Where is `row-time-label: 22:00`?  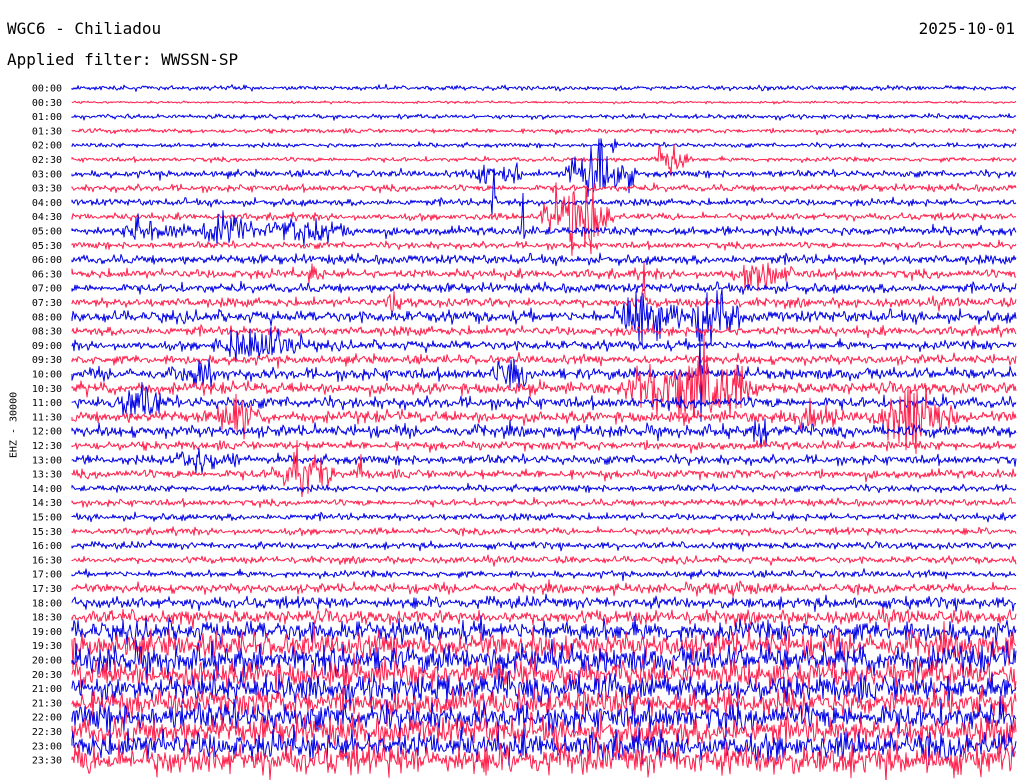 row-time-label: 22:00 is located at coordinates (47, 718).